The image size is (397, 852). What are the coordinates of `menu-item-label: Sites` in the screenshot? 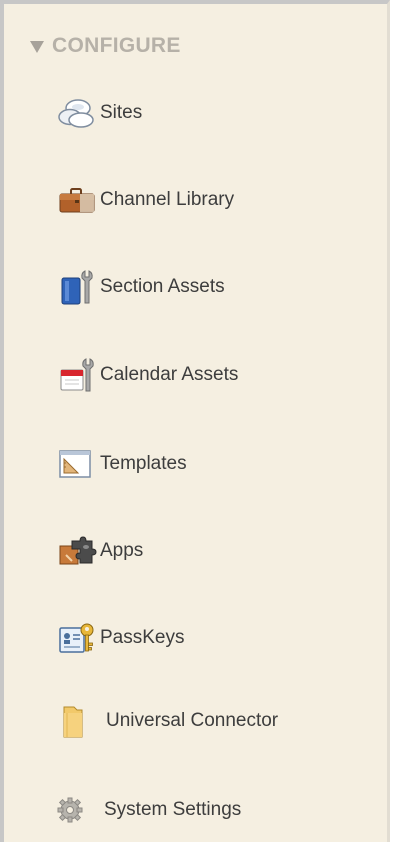 It's located at (121, 112).